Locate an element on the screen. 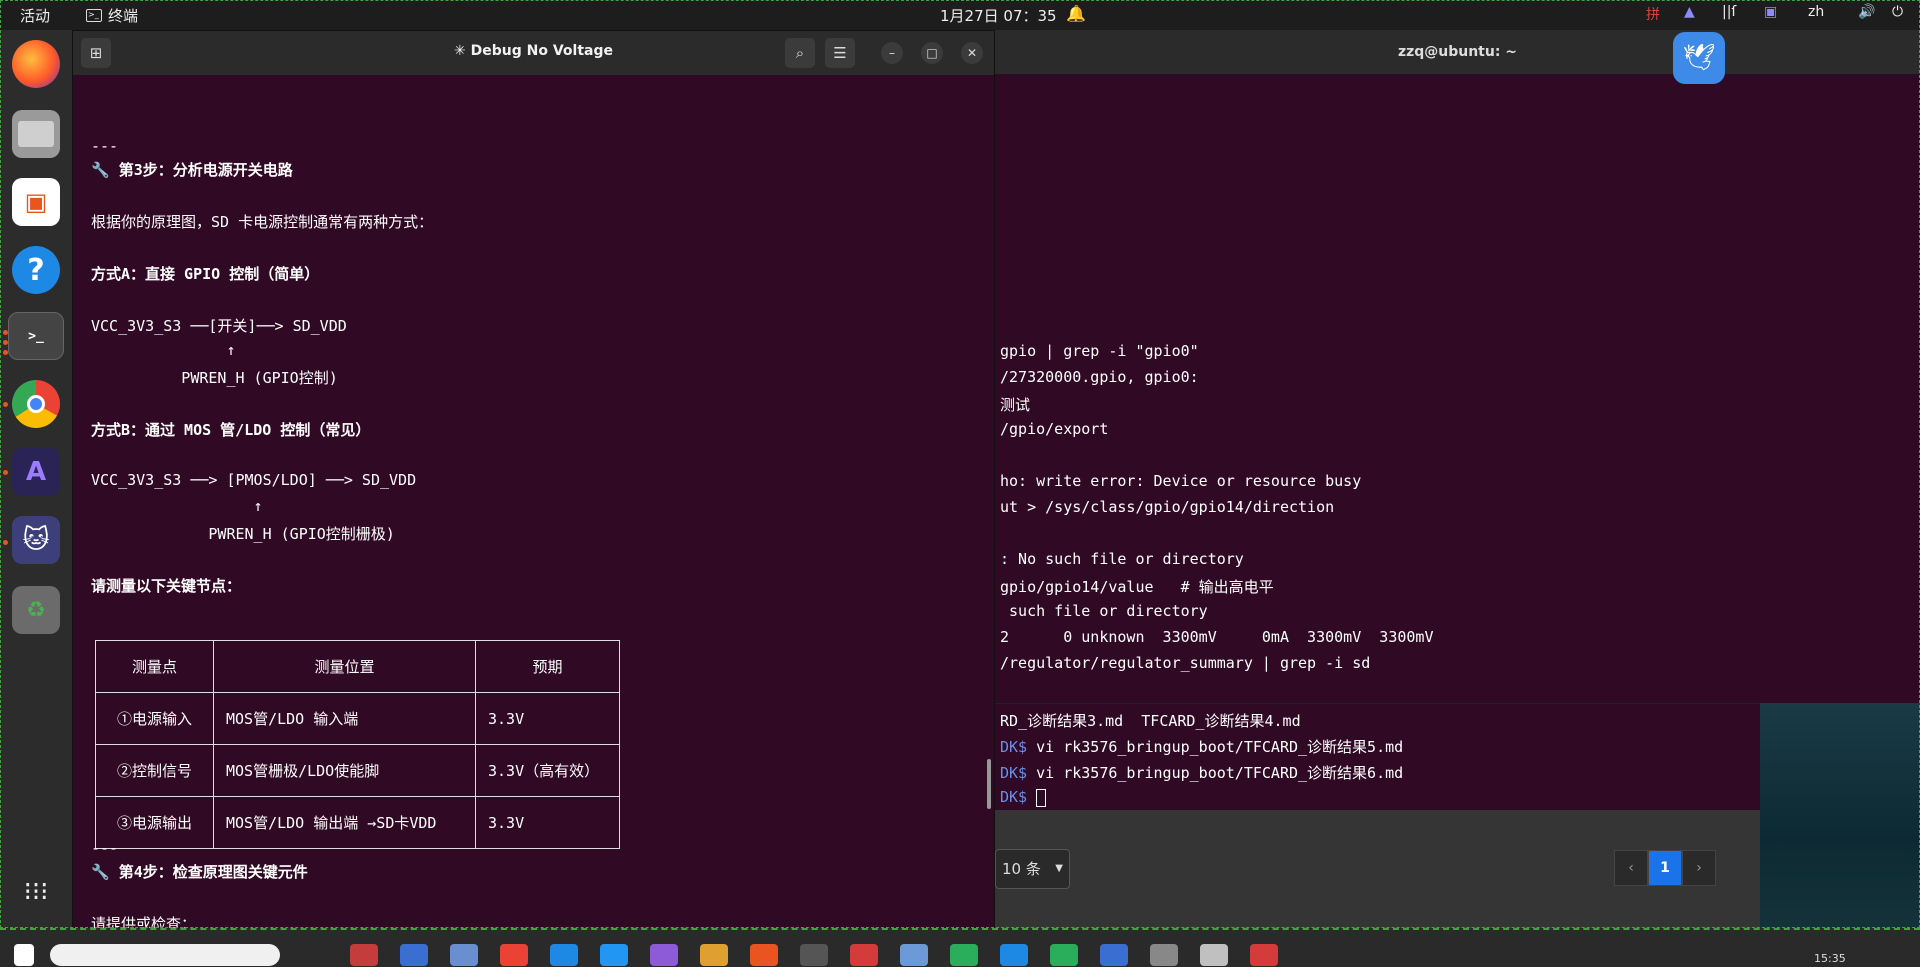 Image resolution: width=1920 pixels, height=967 pixels. ai-app-icon: A is located at coordinates (36, 472).